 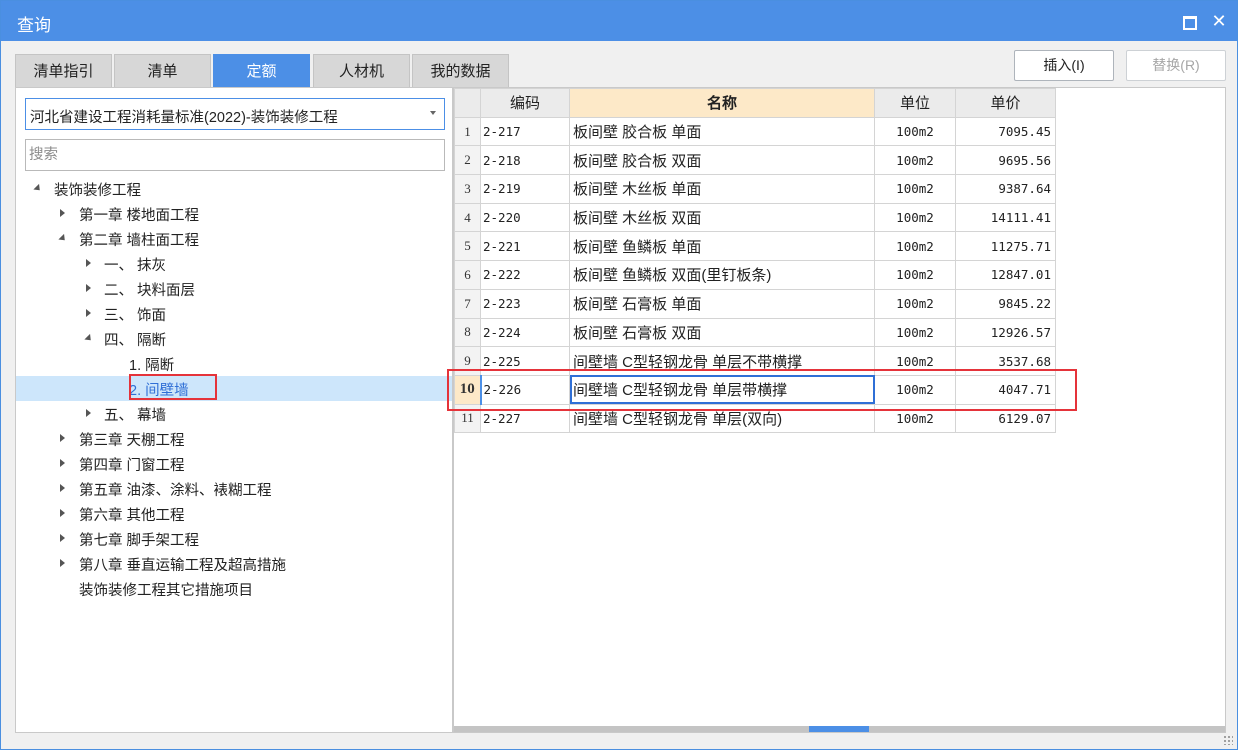 I want to click on tree-node-label: 第四章 门窗工程, so click(x=132, y=466).